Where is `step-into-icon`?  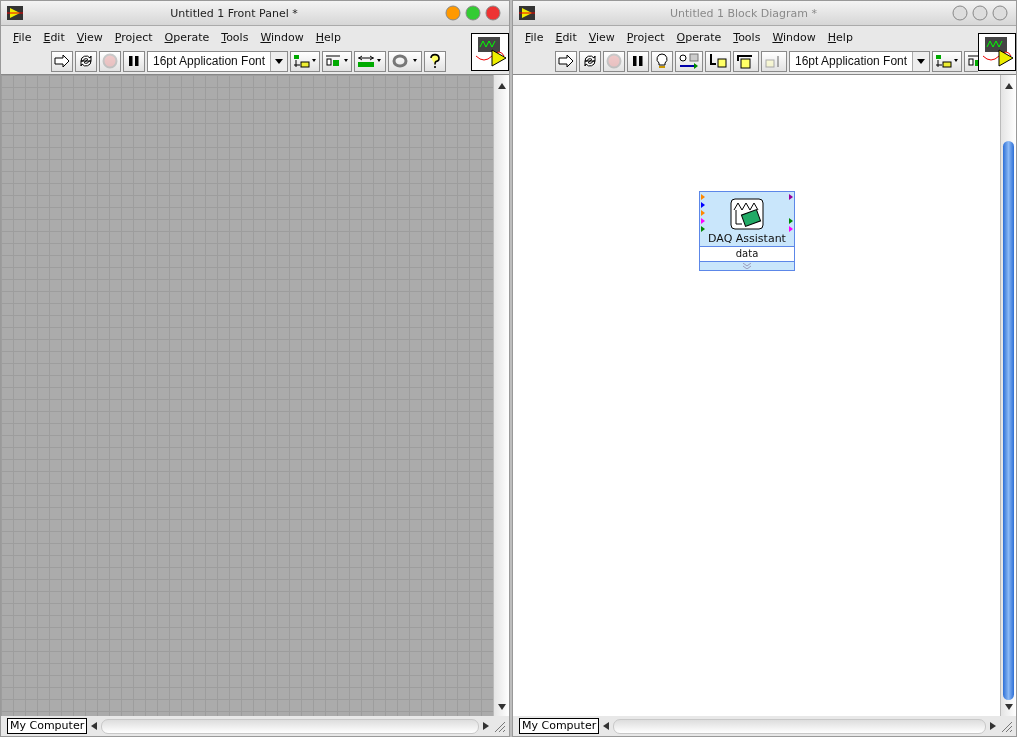 step-into-icon is located at coordinates (718, 61).